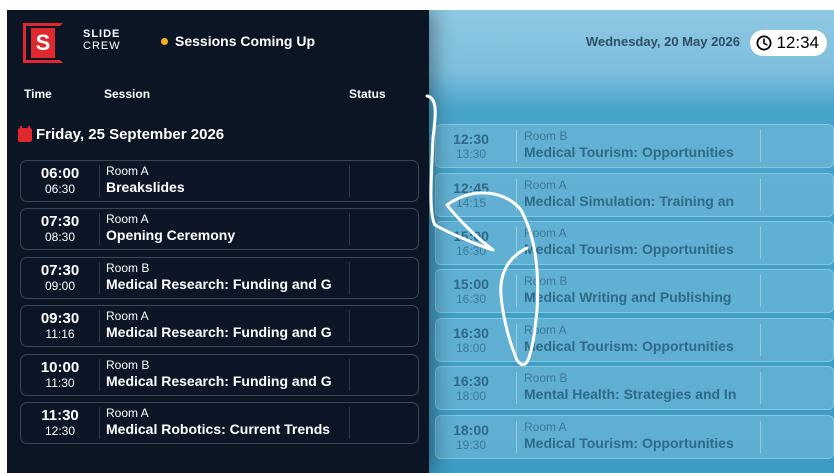 The image size is (834, 473). What do you see at coordinates (218, 429) in the screenshot?
I see `session-title: Medical Robotics: Current Trends` at bounding box center [218, 429].